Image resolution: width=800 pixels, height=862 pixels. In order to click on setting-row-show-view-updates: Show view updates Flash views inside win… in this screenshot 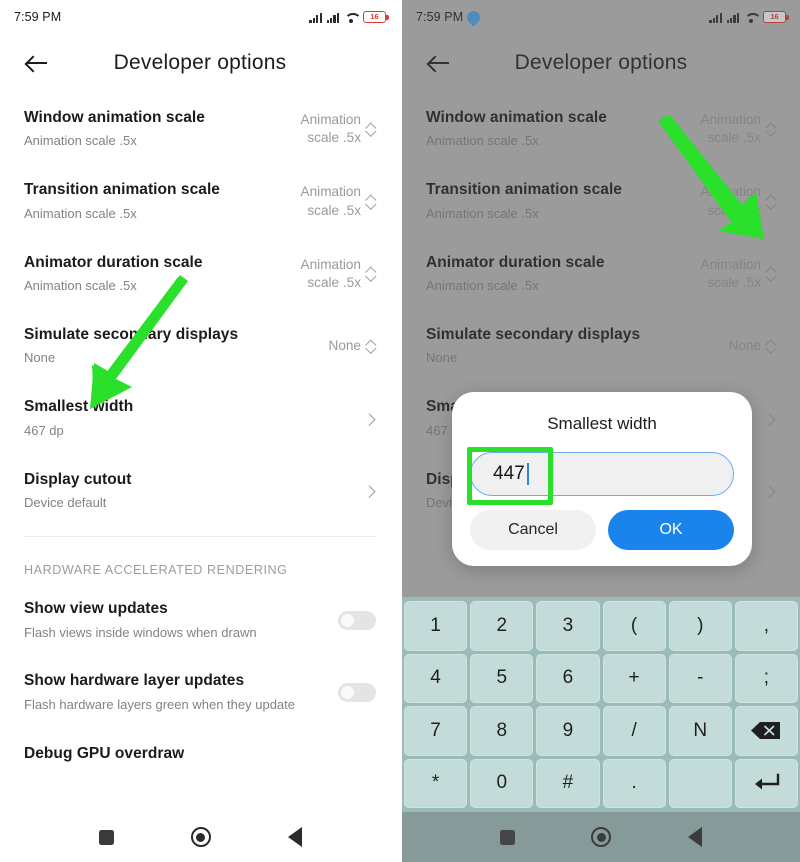, I will do `click(200, 619)`.